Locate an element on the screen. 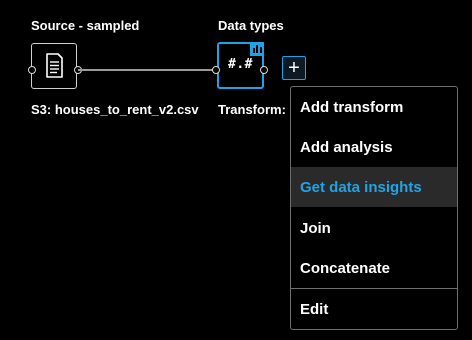 The image size is (472, 340). bar-chart-icon is located at coordinates (257, 49).